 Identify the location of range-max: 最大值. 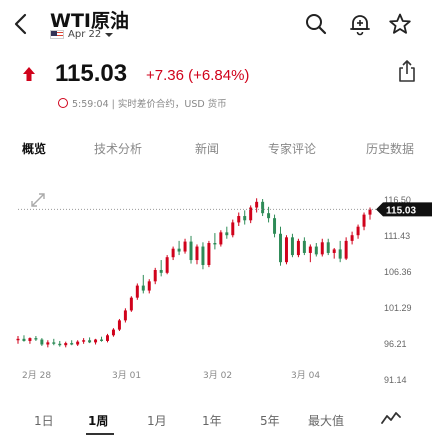
(326, 420).